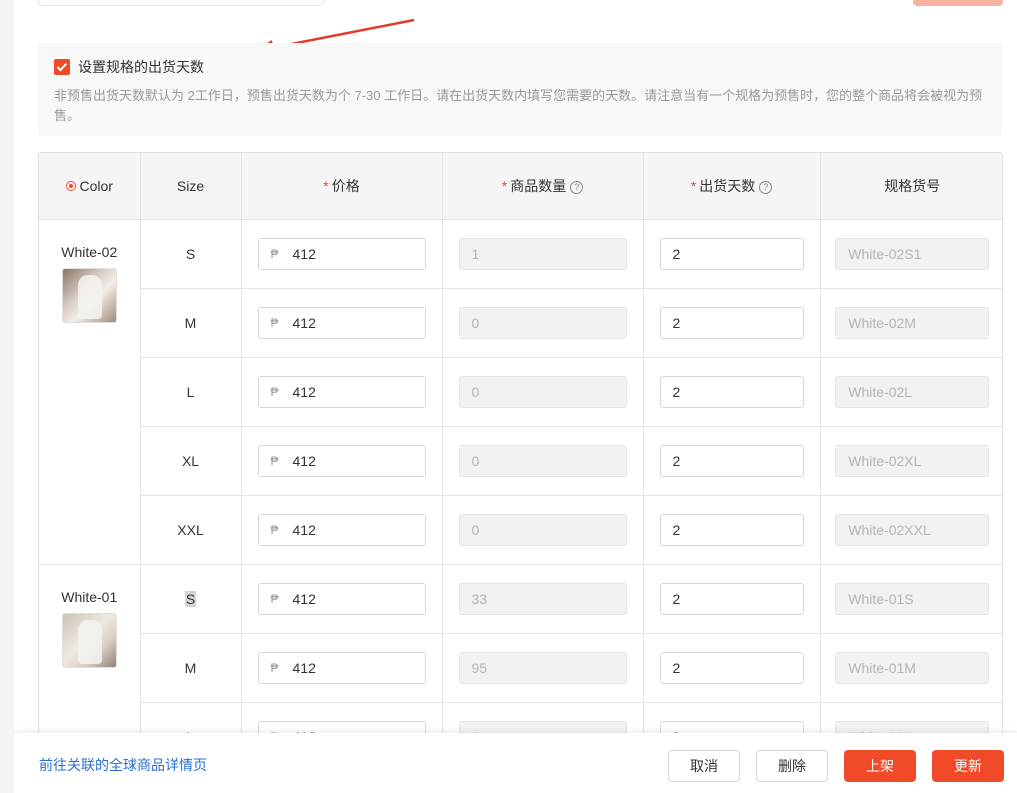 Image resolution: width=1017 pixels, height=793 pixels. What do you see at coordinates (342, 186) in the screenshot?
I see `header-price: * 价格` at bounding box center [342, 186].